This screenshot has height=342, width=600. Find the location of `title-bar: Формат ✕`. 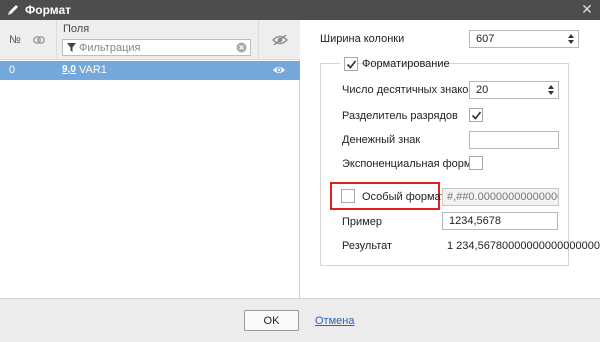

title-bar: Формат ✕ is located at coordinates (300, 10).